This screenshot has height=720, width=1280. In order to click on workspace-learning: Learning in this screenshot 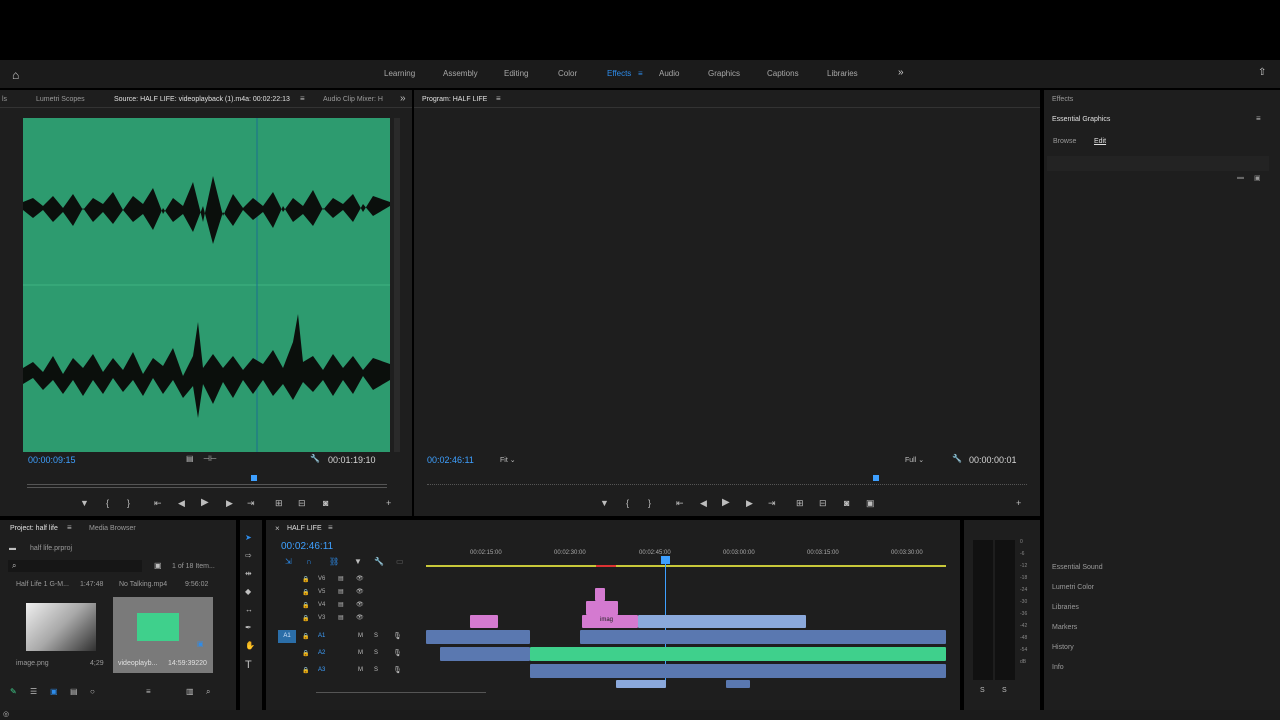, I will do `click(399, 73)`.